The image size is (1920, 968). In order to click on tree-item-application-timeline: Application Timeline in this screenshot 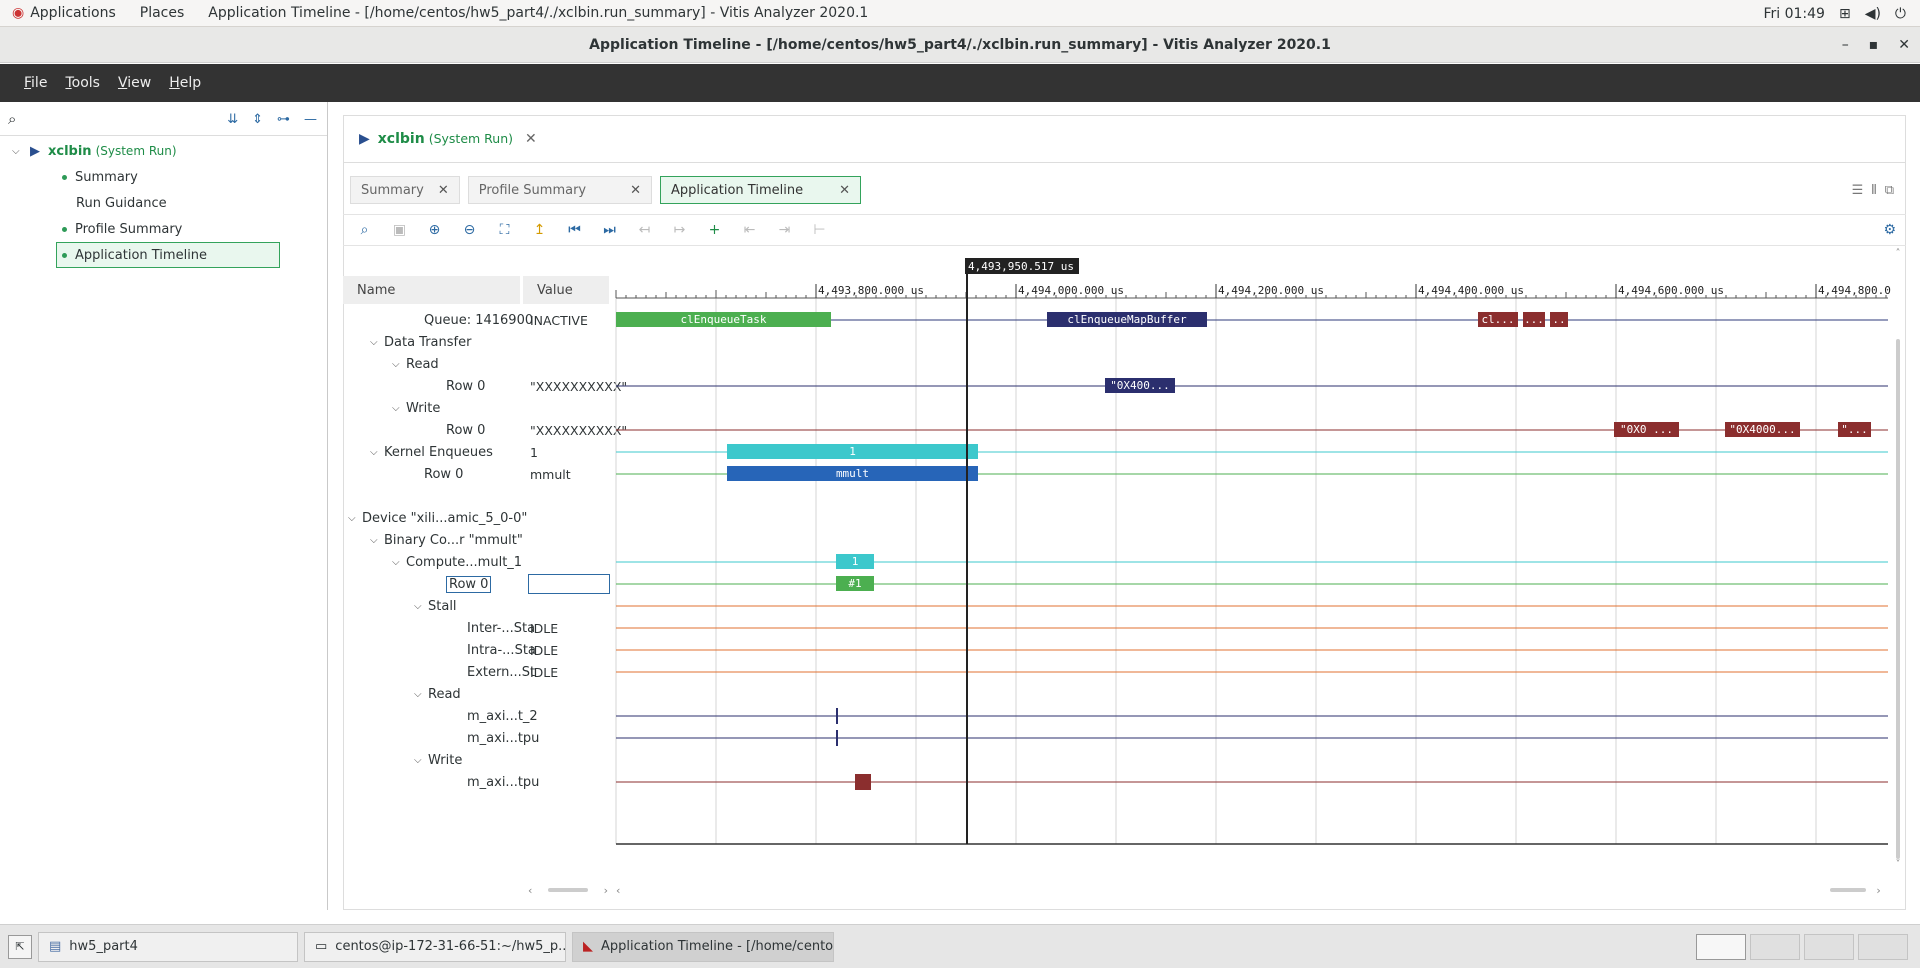, I will do `click(168, 255)`.